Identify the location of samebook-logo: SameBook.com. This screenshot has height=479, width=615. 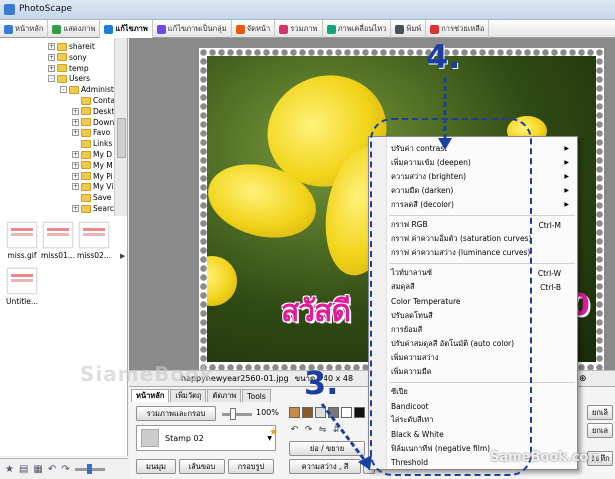
(546, 457).